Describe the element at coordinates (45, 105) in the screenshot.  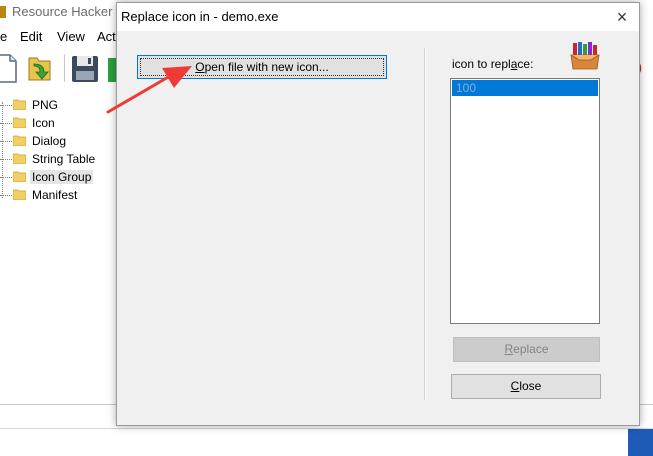
I see `tree-item-label: PNG` at that location.